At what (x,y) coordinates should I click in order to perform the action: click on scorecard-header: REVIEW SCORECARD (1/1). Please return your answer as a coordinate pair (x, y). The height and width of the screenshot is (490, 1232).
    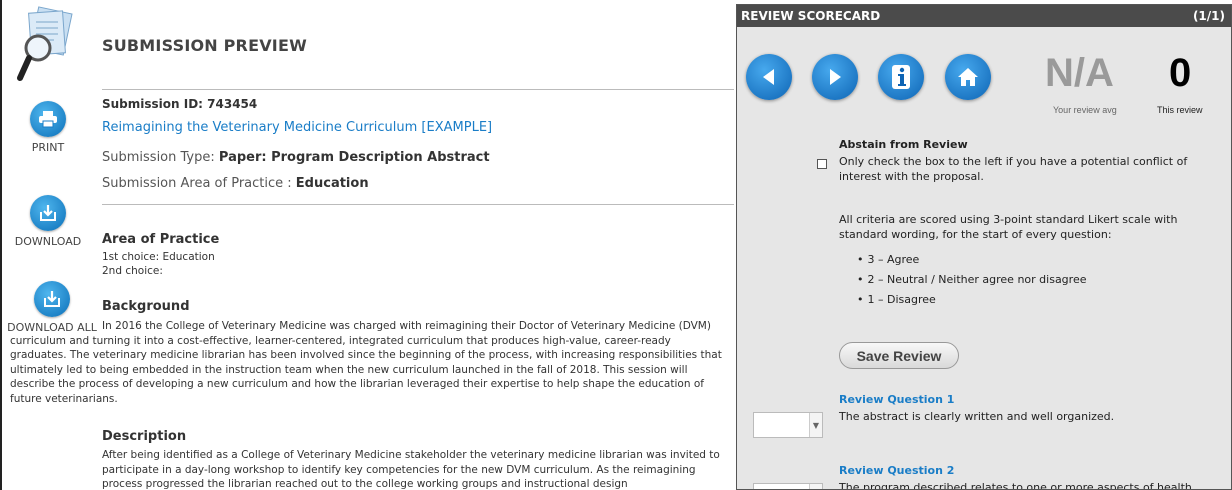
    Looking at the image, I should click on (984, 16).